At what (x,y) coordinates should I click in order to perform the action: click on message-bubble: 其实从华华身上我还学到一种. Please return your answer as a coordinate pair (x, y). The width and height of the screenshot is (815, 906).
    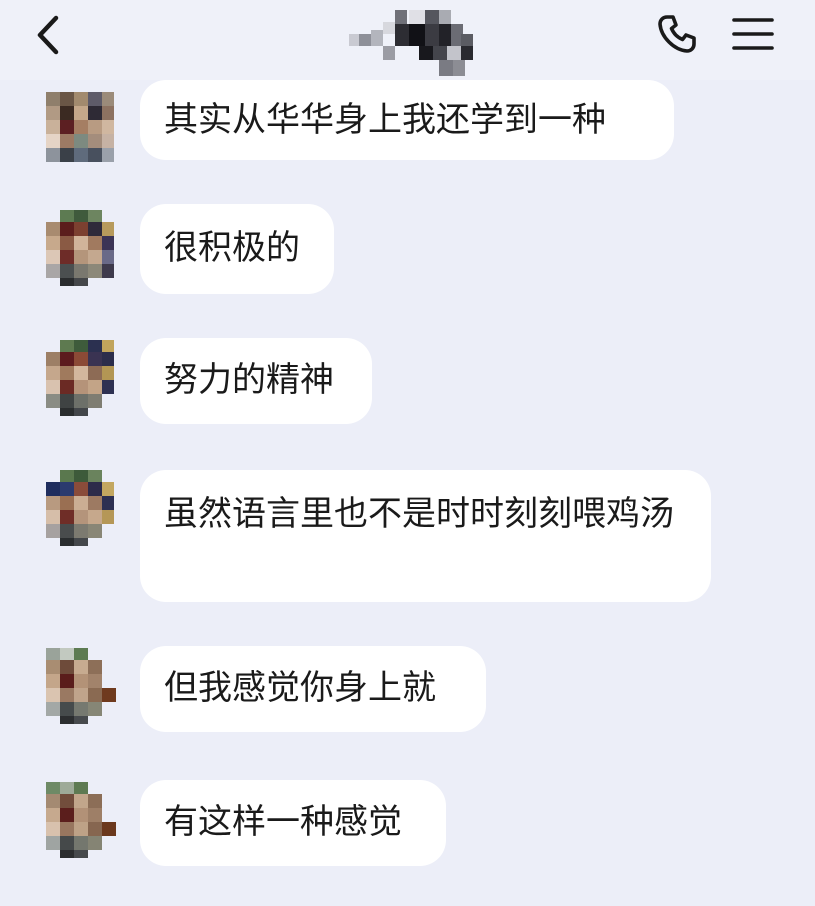
    Looking at the image, I should click on (407, 120).